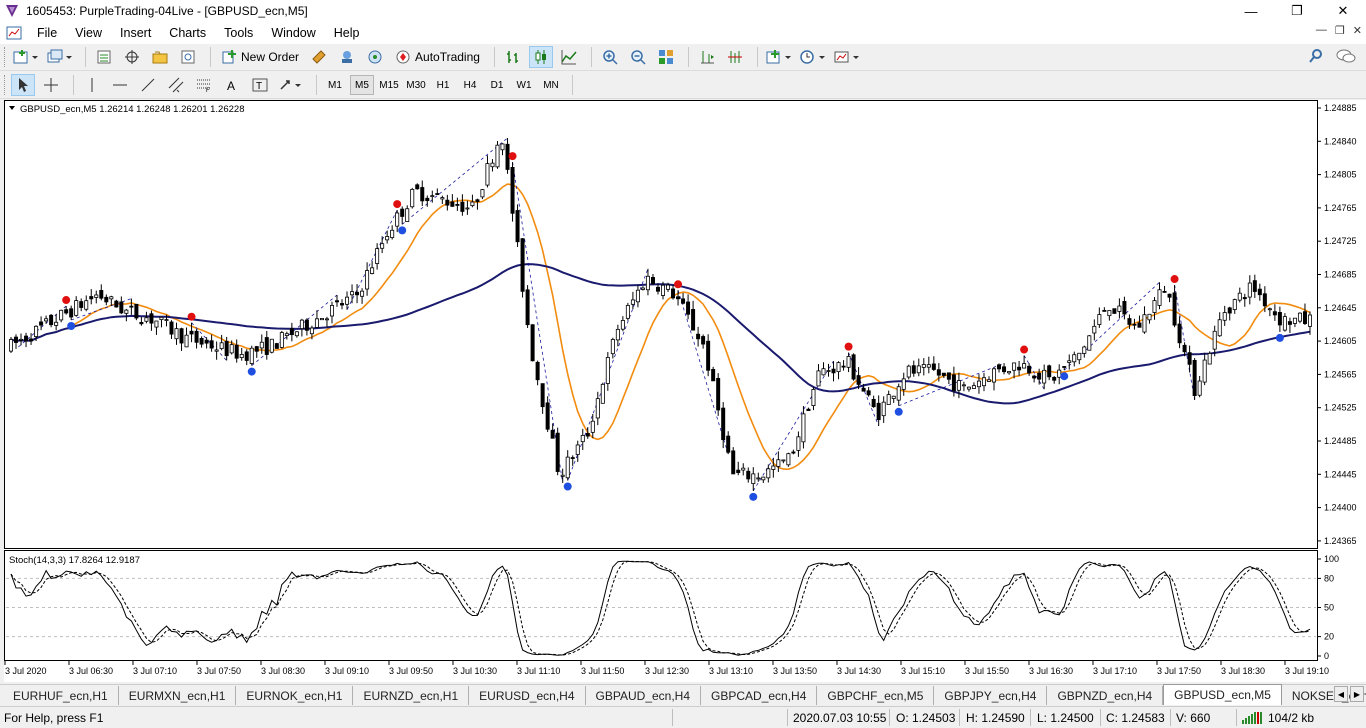 This screenshot has height=728, width=1366. I want to click on autoscroll-icon, so click(735, 57).